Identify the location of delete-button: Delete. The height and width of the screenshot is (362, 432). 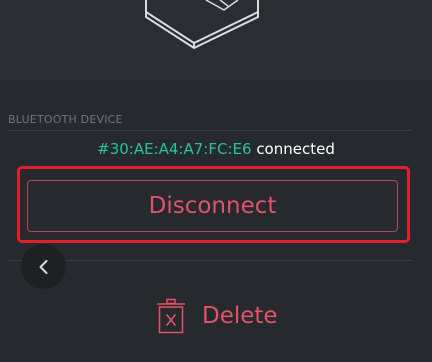
(217, 316).